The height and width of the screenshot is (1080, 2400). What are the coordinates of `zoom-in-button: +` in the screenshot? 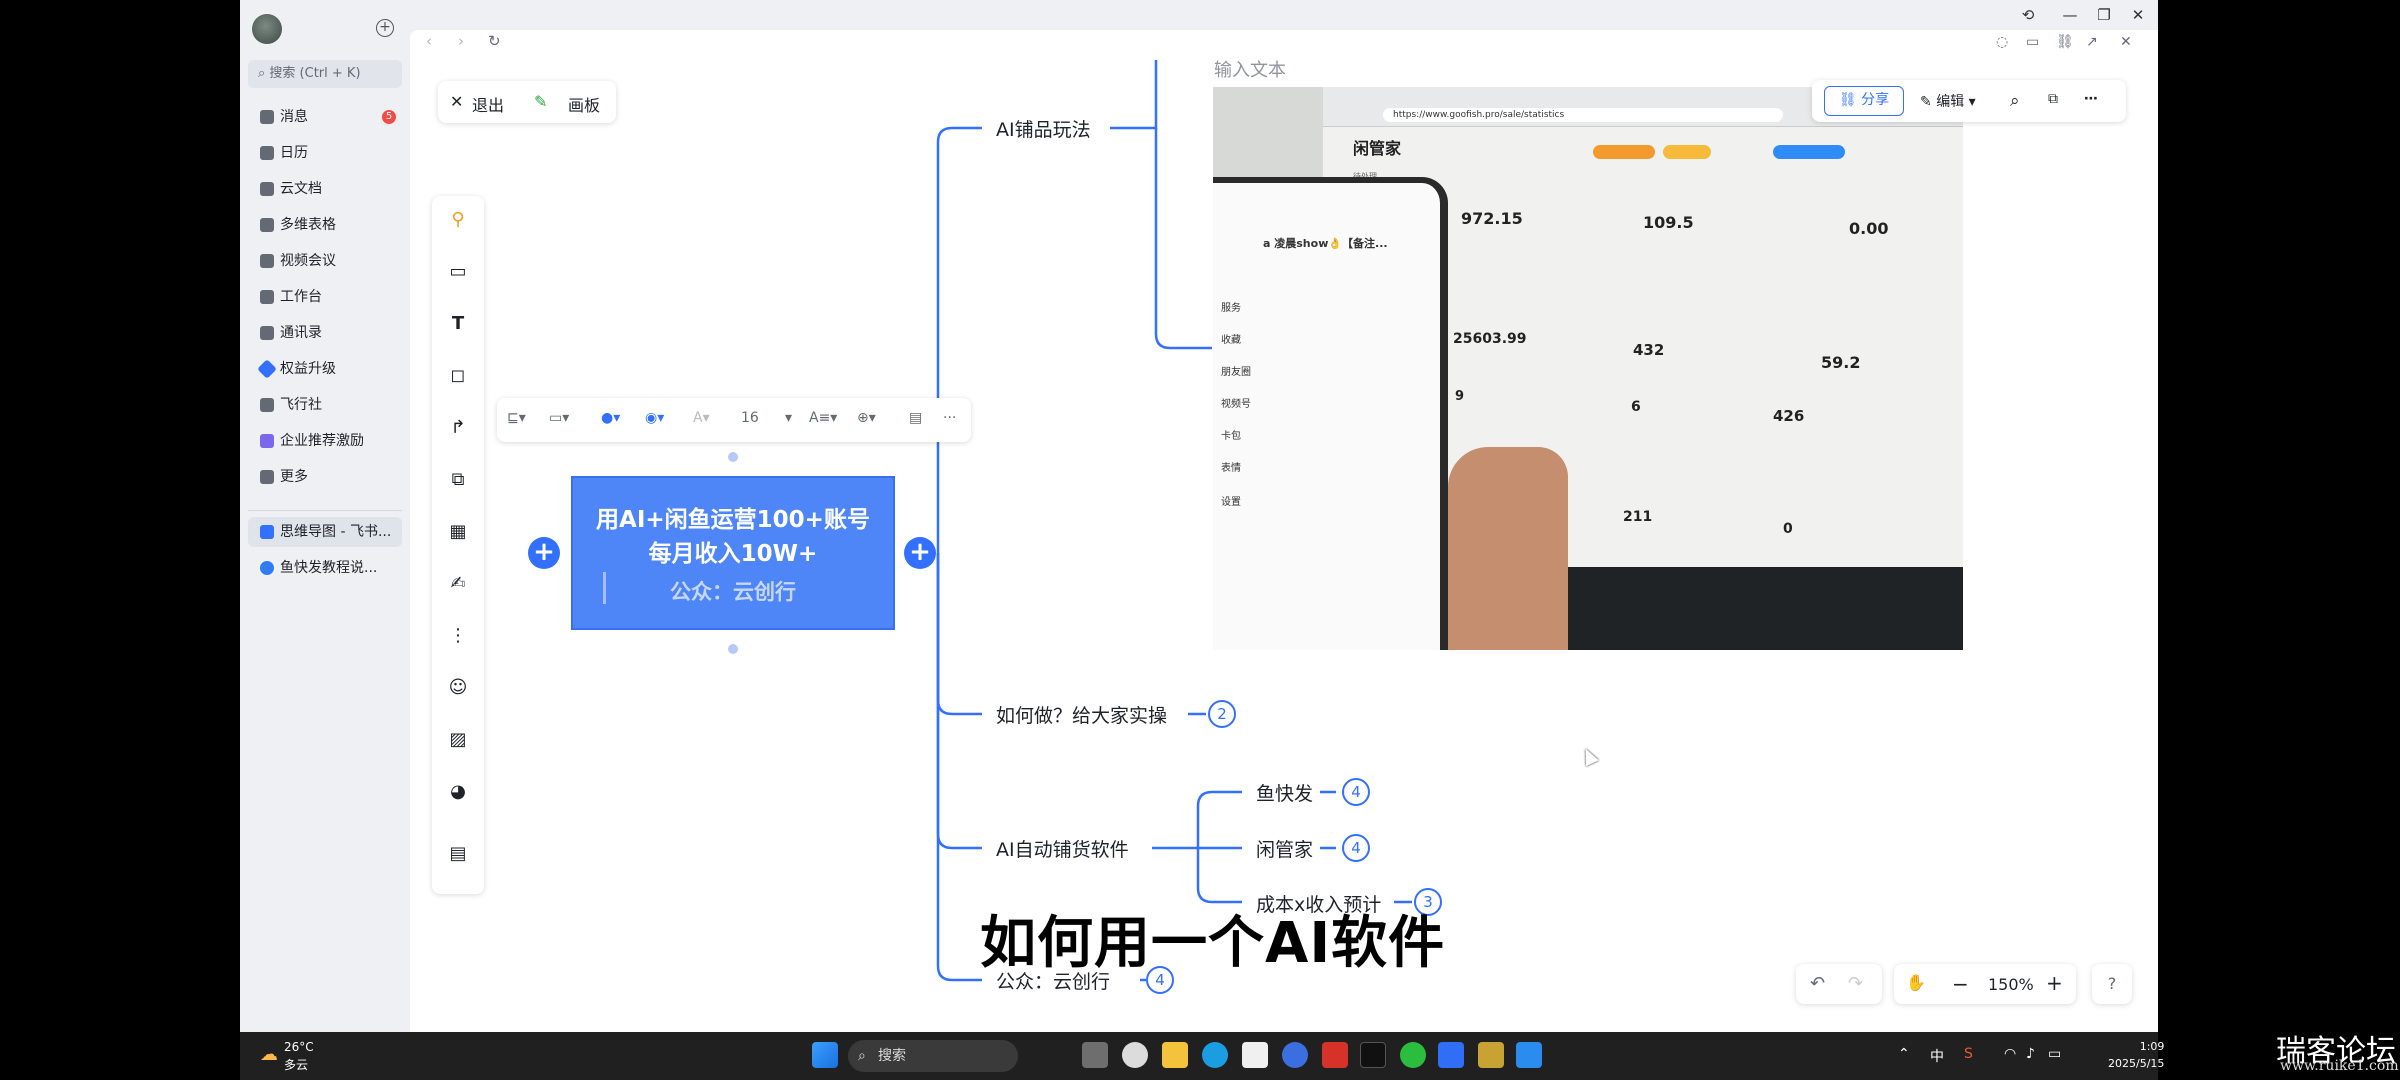 It's located at (2054, 983).